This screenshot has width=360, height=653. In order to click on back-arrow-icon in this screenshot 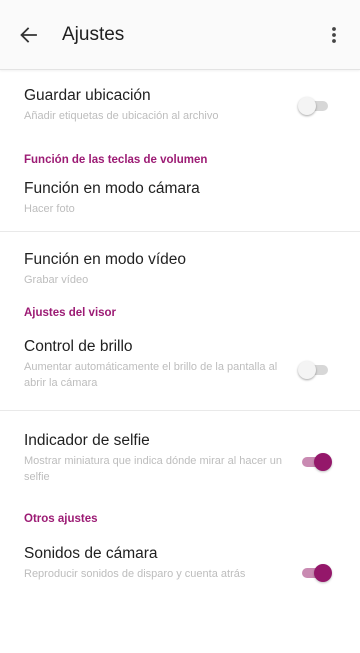, I will do `click(28, 35)`.